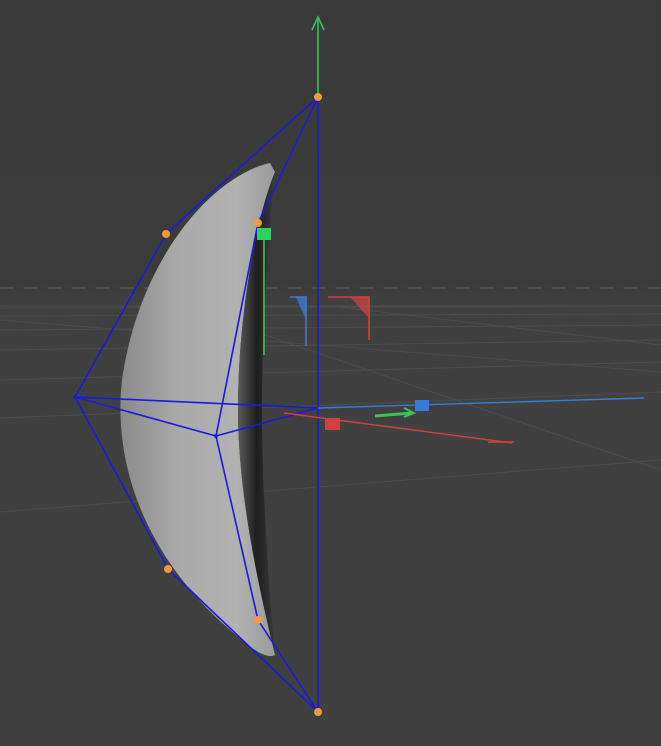  I want to click on plane-handle-blue, so click(298, 321).